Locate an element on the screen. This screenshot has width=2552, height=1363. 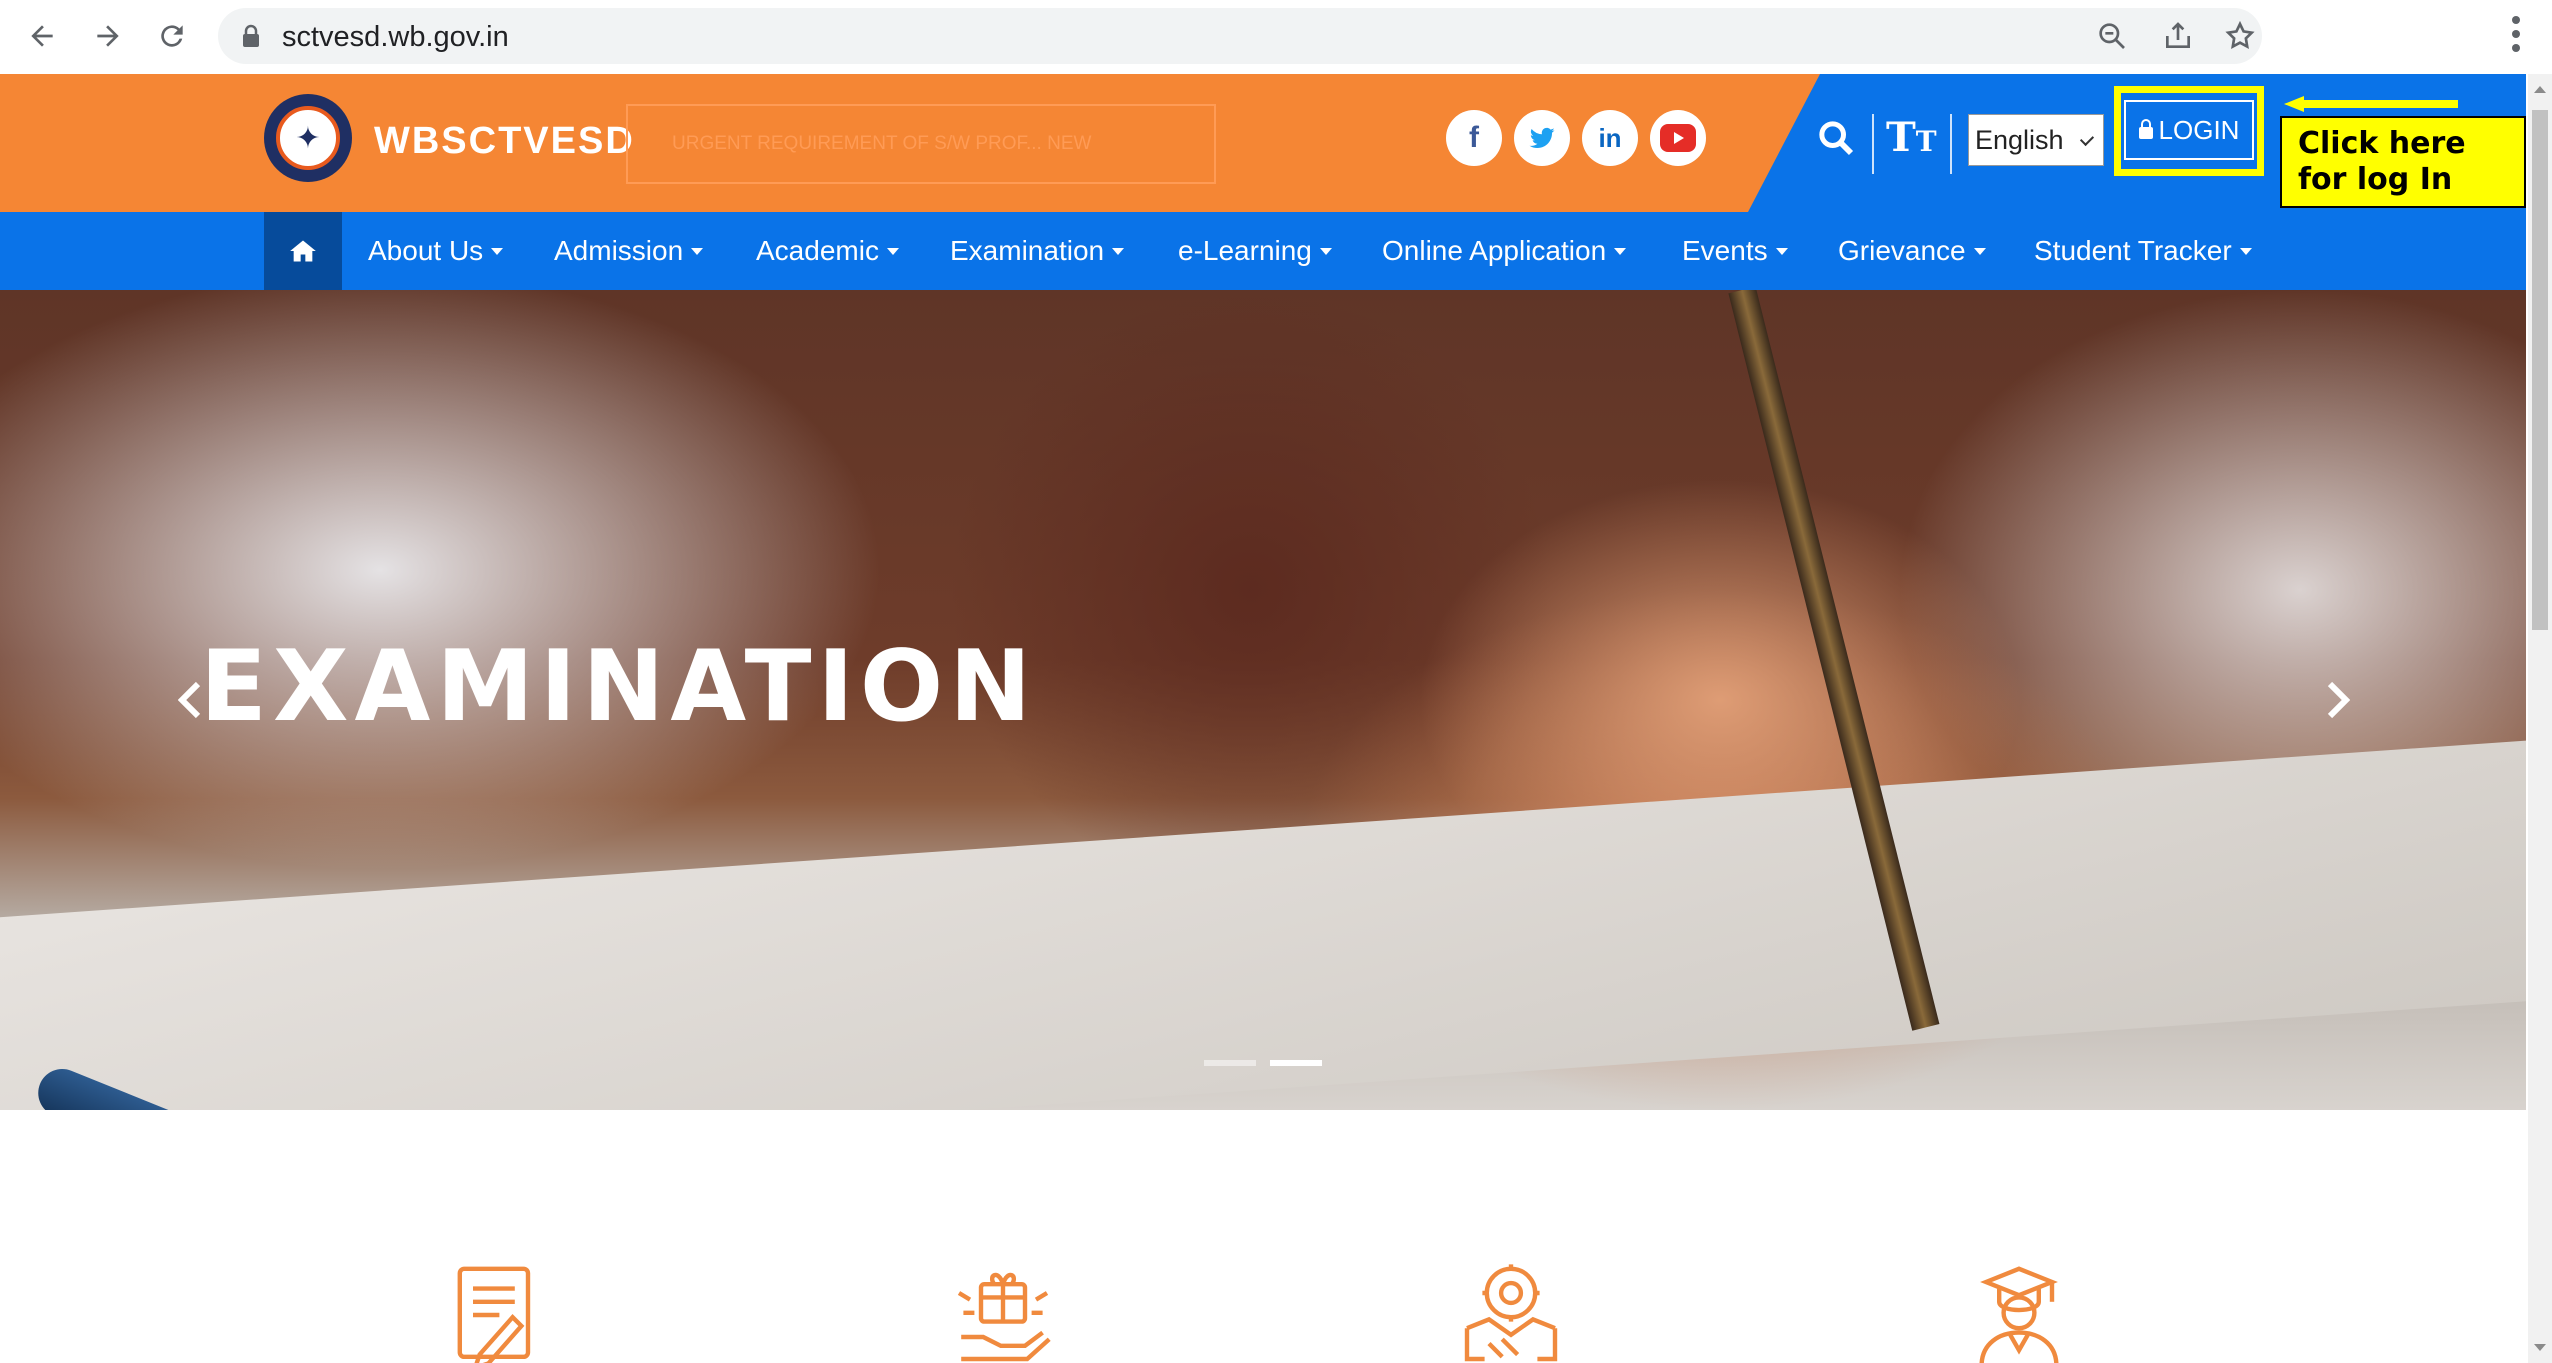
forward-icon is located at coordinates (108, 36).